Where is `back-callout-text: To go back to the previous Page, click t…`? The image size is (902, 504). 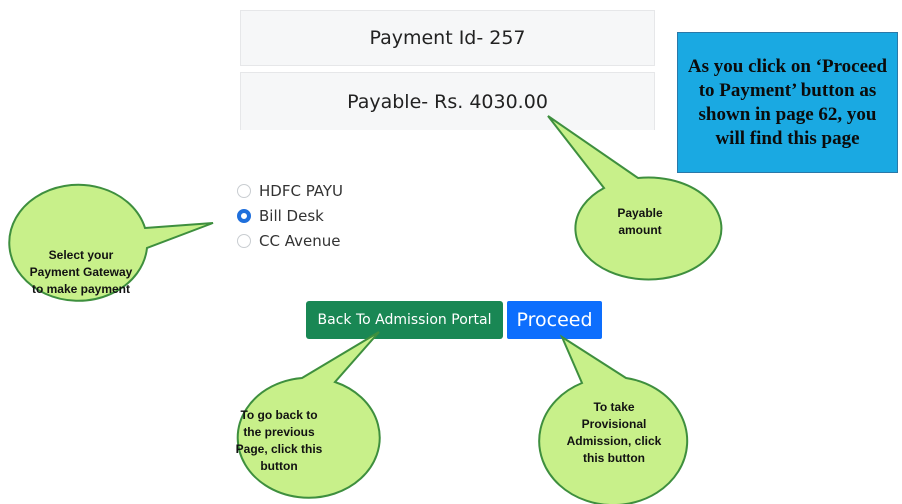
back-callout-text: To go back to the previous Page, click t… is located at coordinates (279, 440).